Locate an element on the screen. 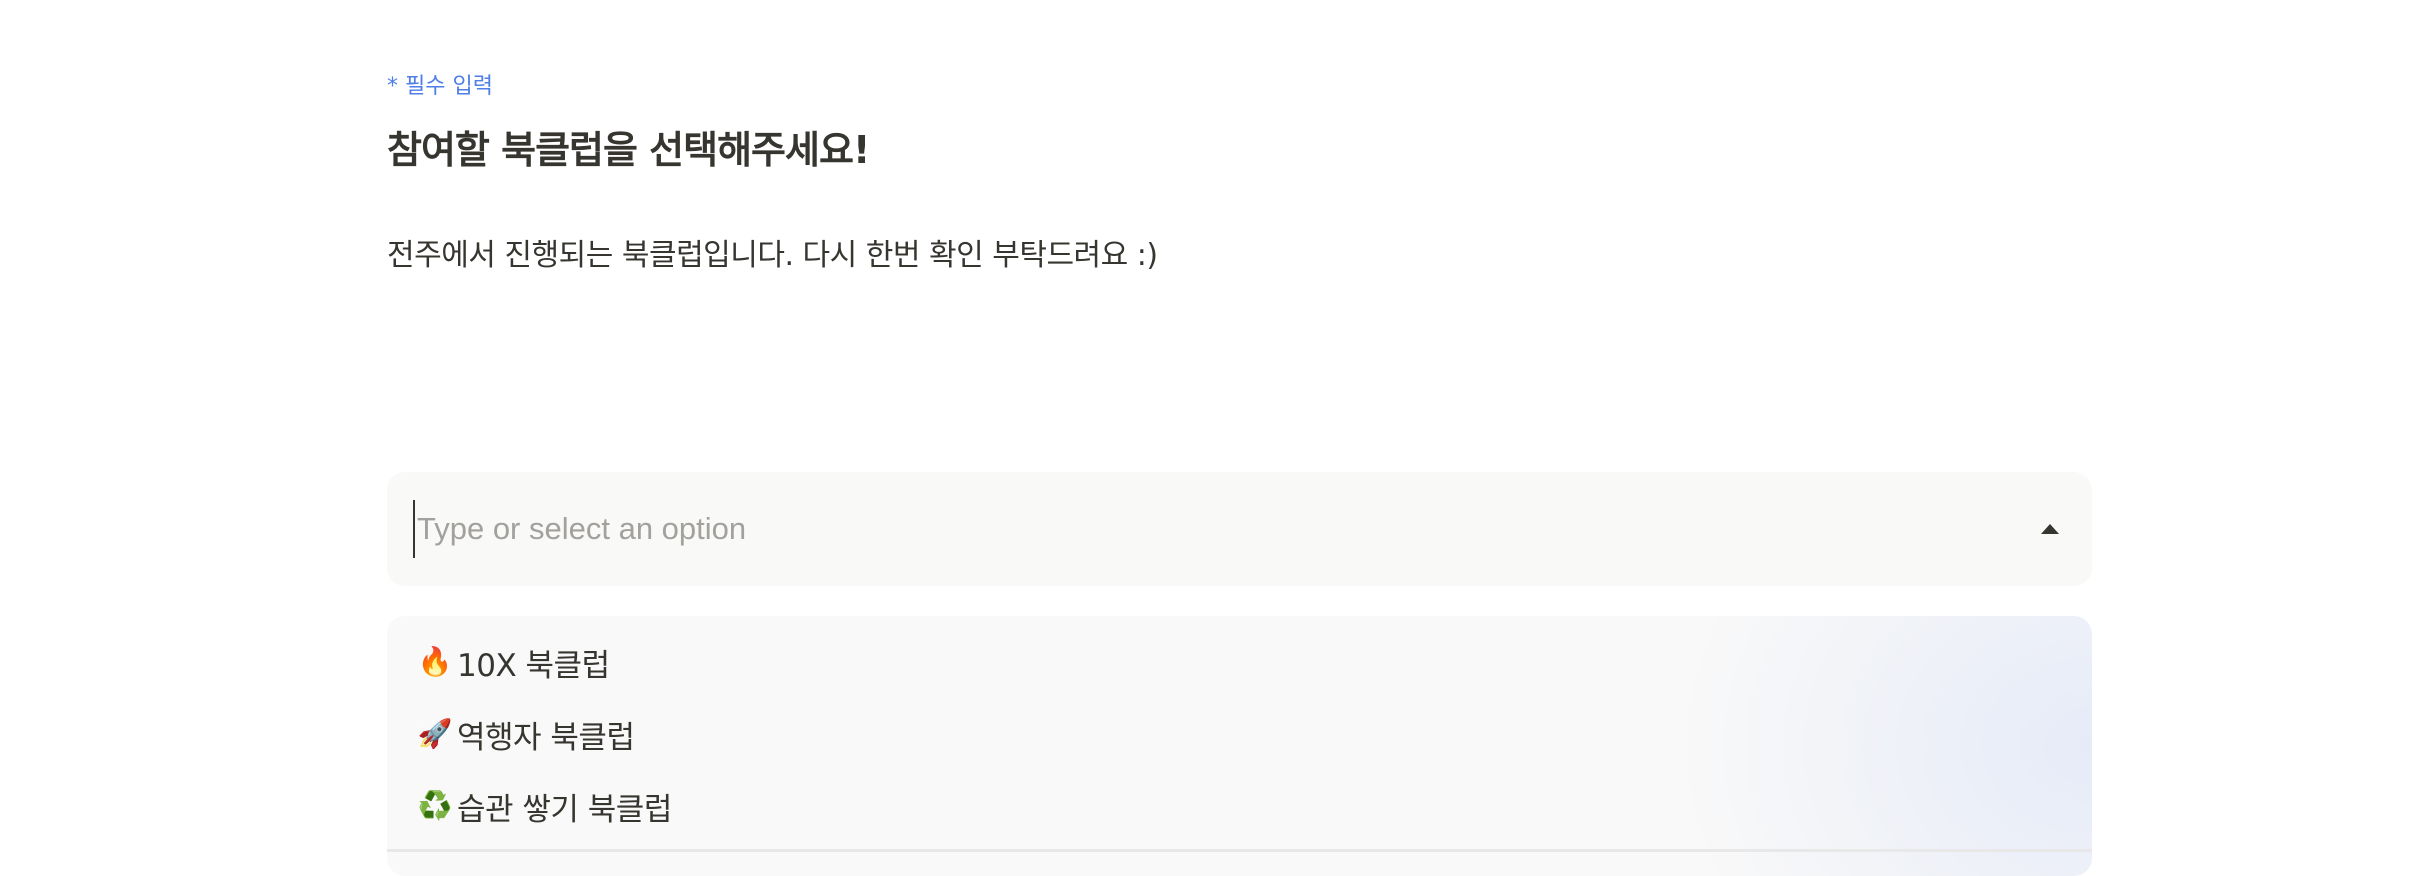  rocket-icon: 🚀 is located at coordinates (435, 733).